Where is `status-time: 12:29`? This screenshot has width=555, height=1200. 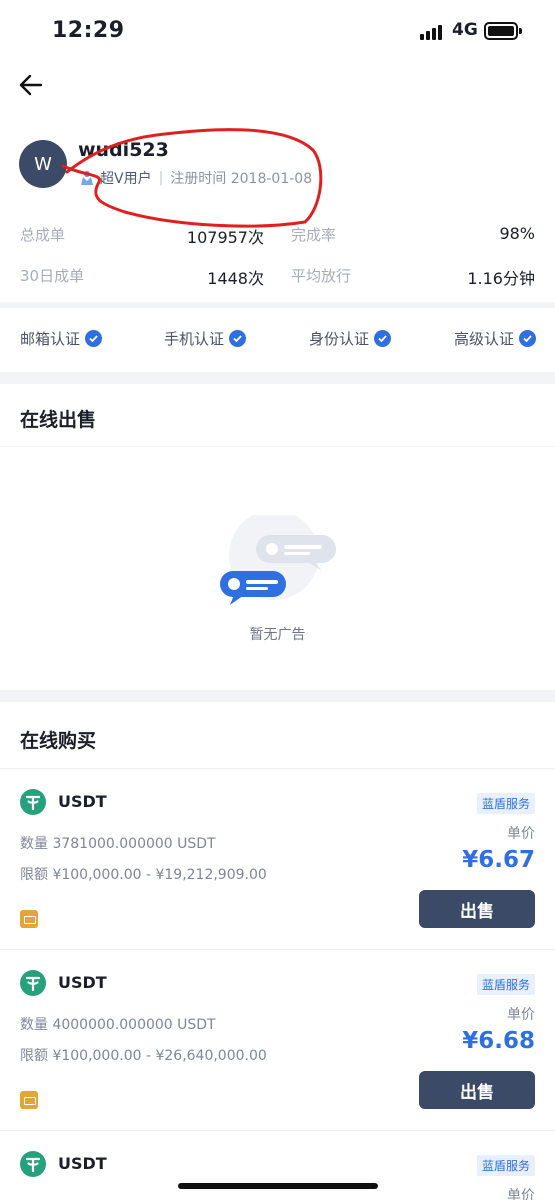 status-time: 12:29 is located at coordinates (88, 30).